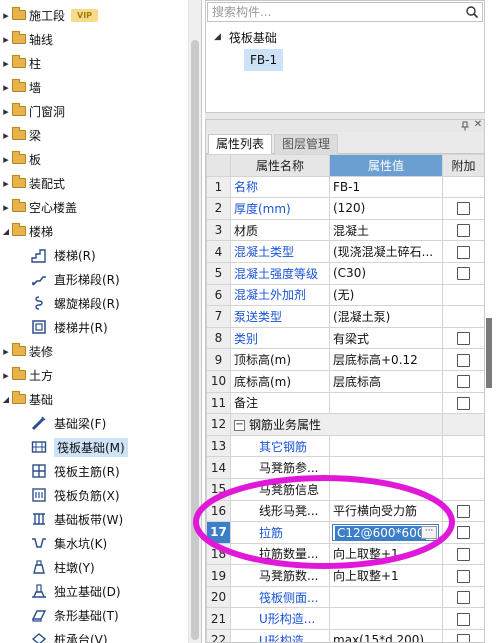  I want to click on property-name: 混凝土类型, so click(280, 251).